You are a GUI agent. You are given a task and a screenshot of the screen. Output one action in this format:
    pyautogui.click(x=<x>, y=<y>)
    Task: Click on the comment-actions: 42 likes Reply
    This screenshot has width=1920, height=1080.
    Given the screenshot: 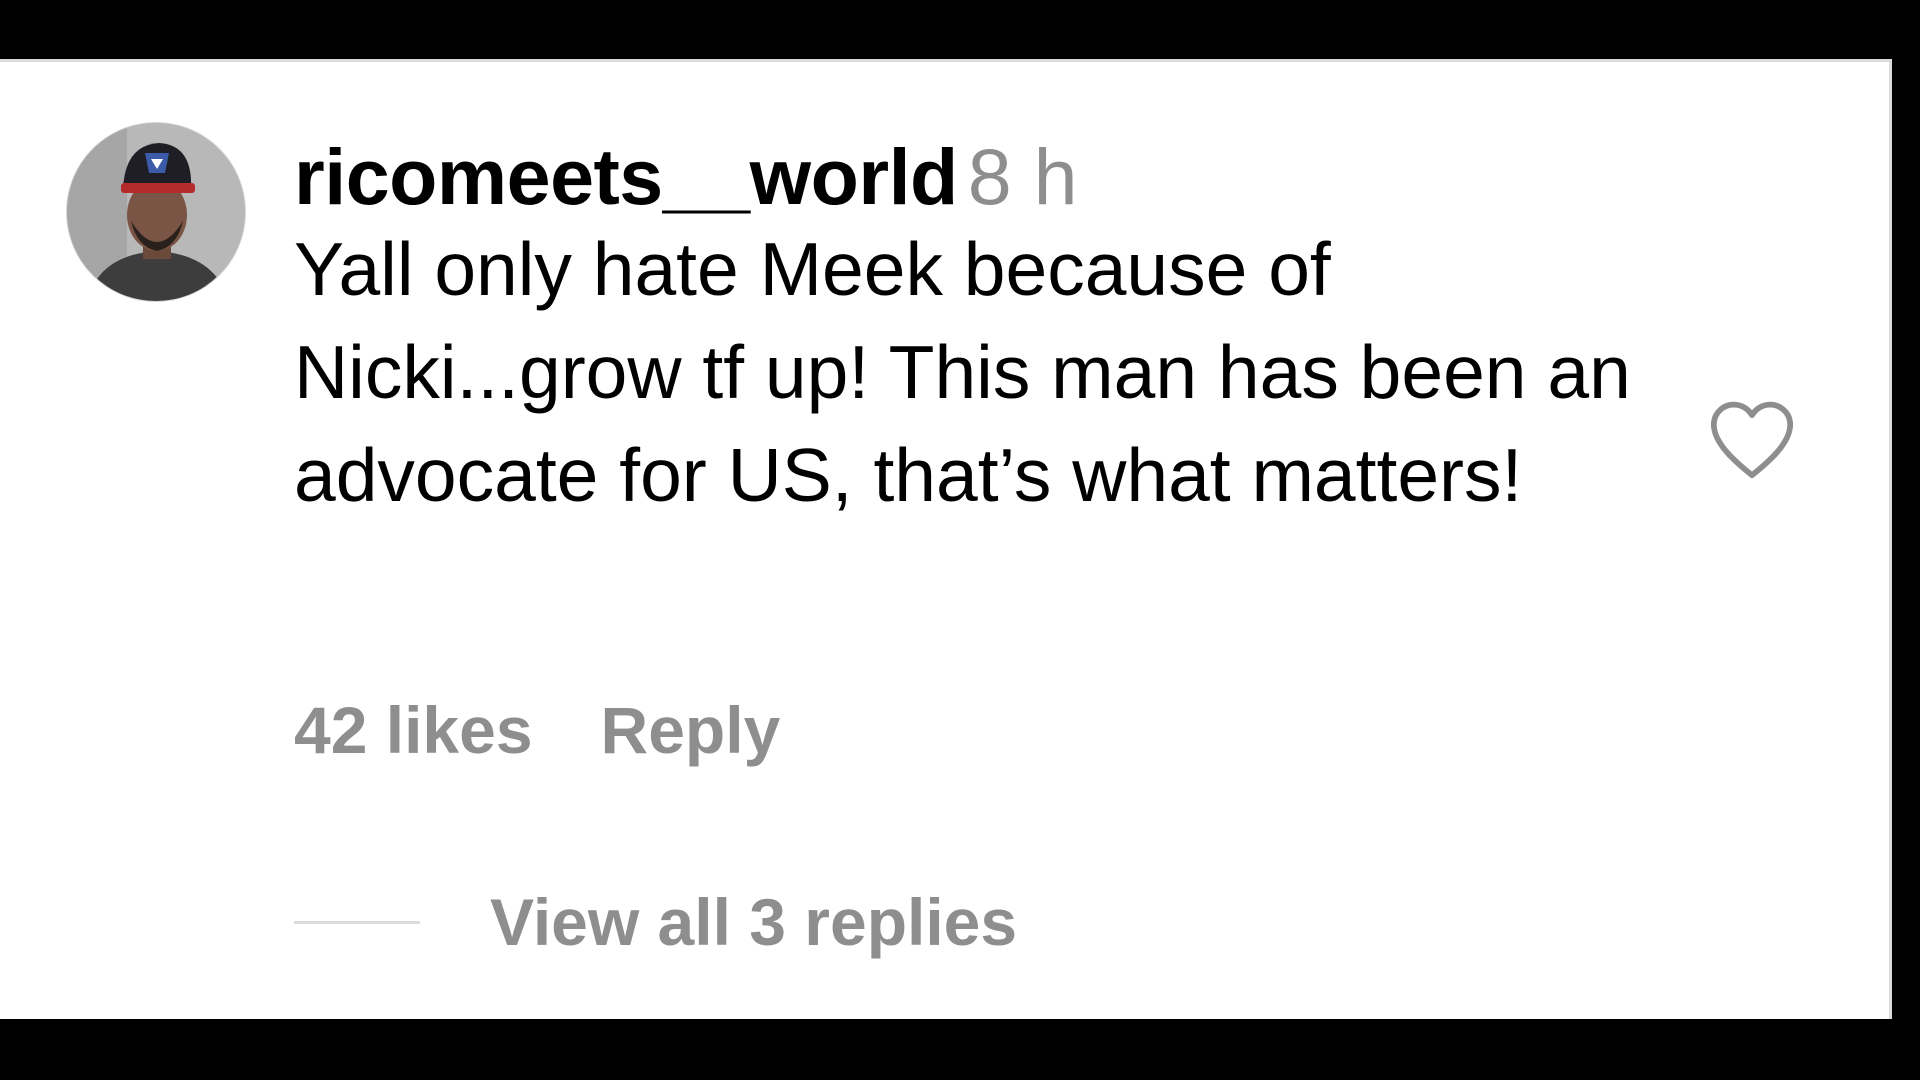 What is the action you would take?
    pyautogui.click(x=537, y=730)
    